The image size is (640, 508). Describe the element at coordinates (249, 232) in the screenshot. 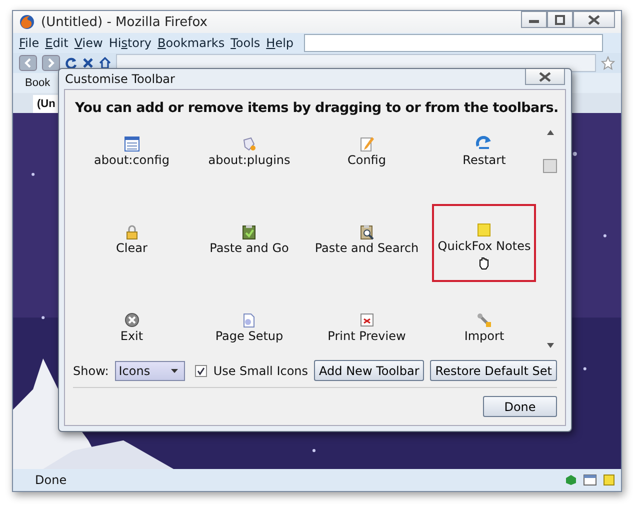

I see `clipboard-icon` at that location.